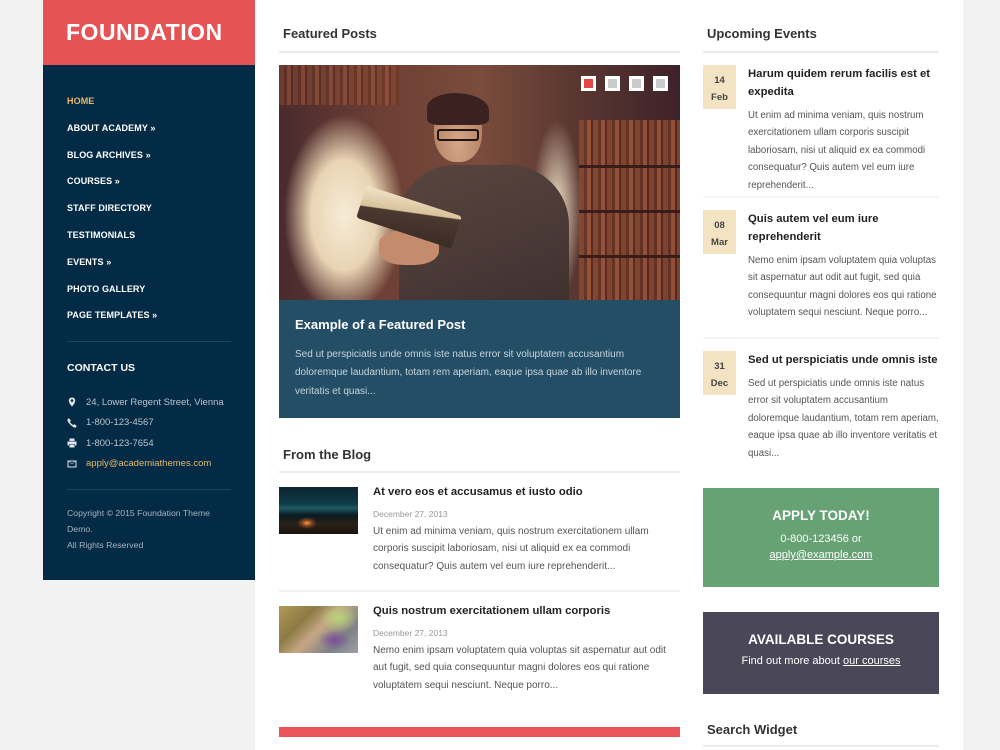 This screenshot has height=750, width=1000. What do you see at coordinates (479, 455) in the screenshot?
I see `blog-heading: From the Blog` at bounding box center [479, 455].